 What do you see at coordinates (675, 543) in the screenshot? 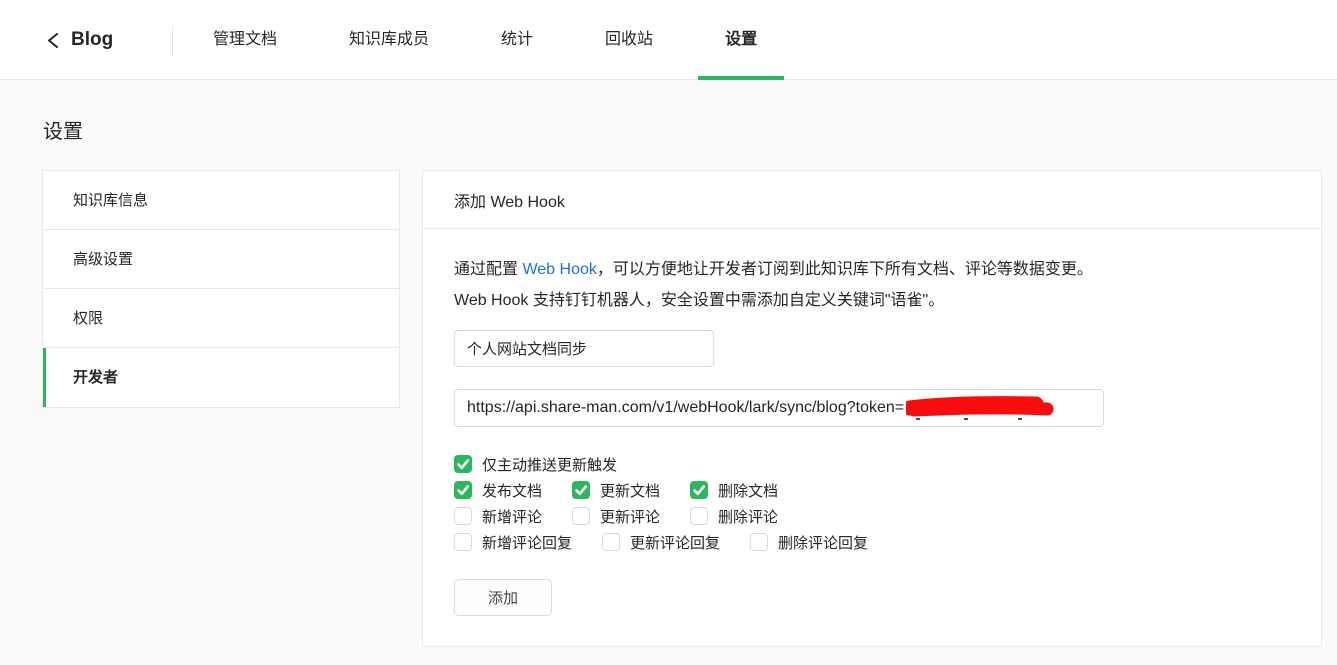
I see `checkbox-label: 更新评论回复` at bounding box center [675, 543].